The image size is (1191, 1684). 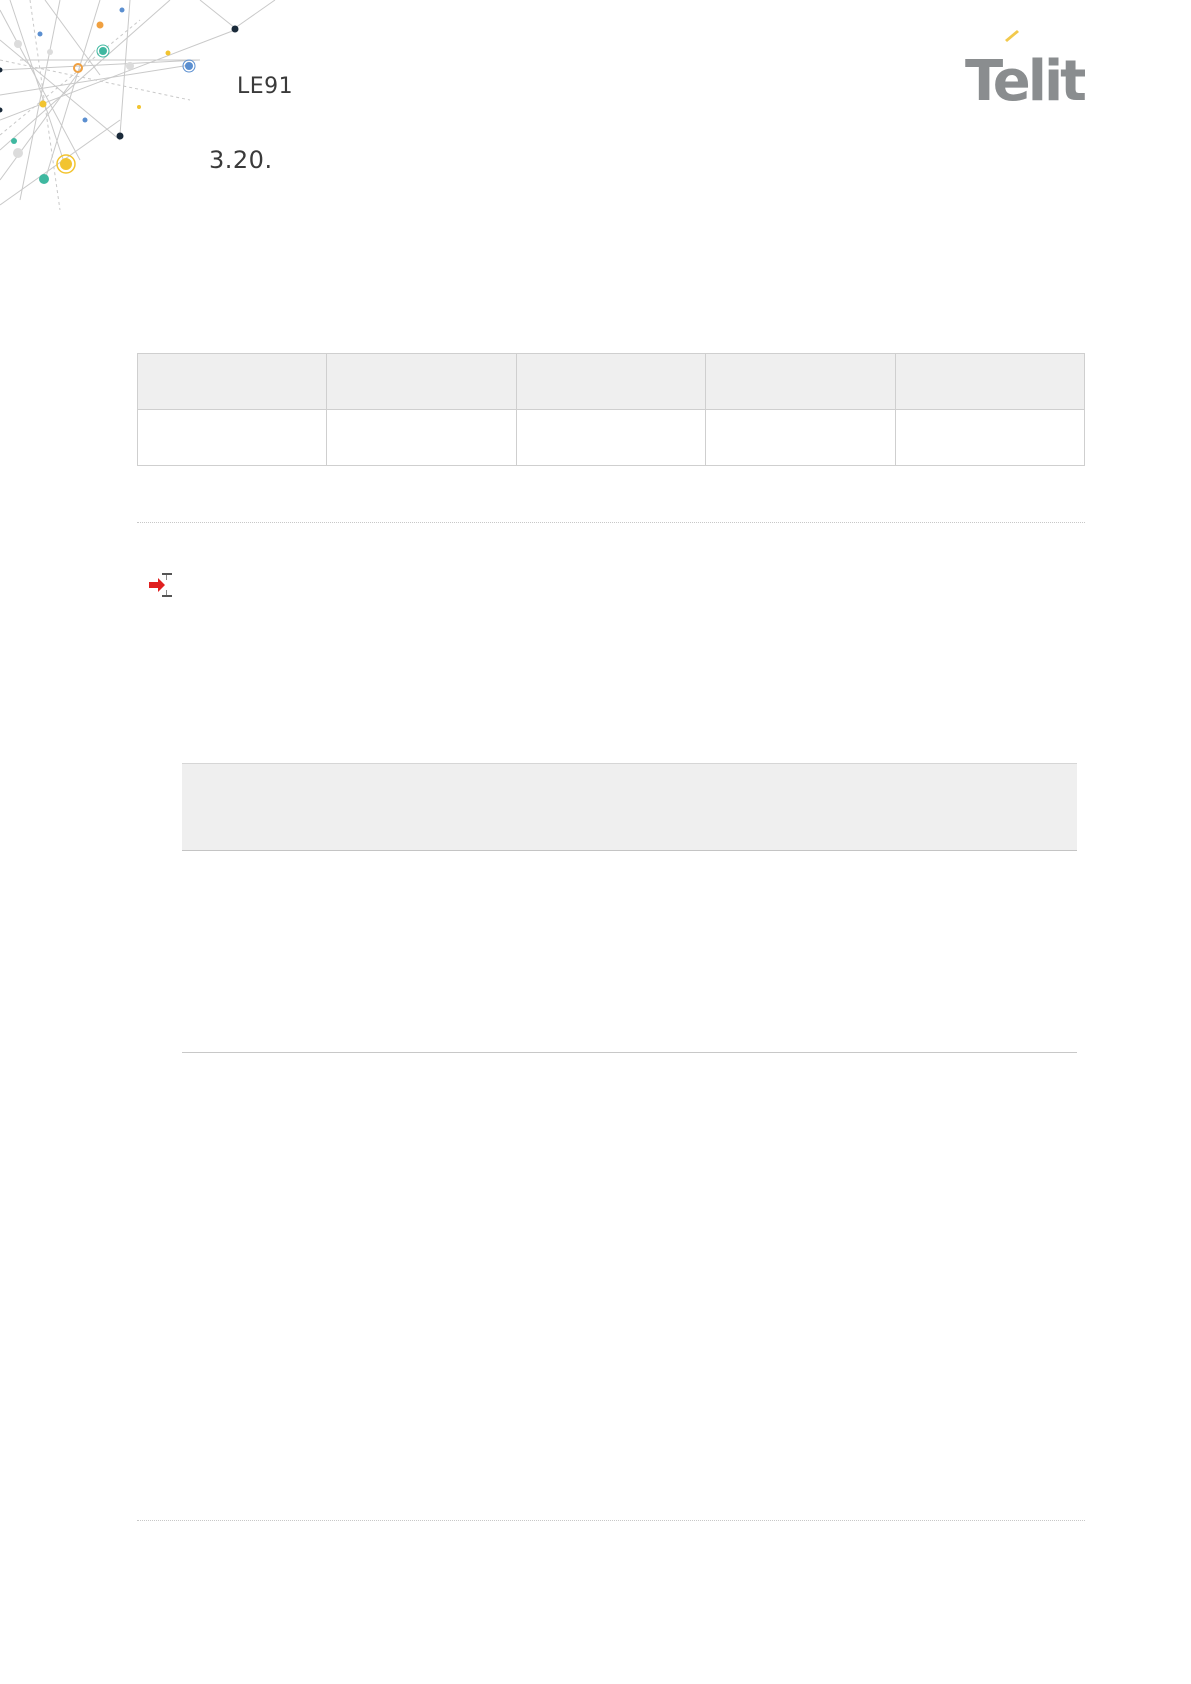 What do you see at coordinates (160, 585) in the screenshot?
I see `arrow-right-icon` at bounding box center [160, 585].